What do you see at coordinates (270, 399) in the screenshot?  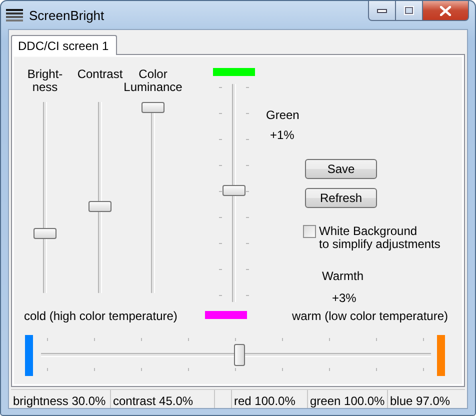 I see `status-text: red 100.0%` at bounding box center [270, 399].